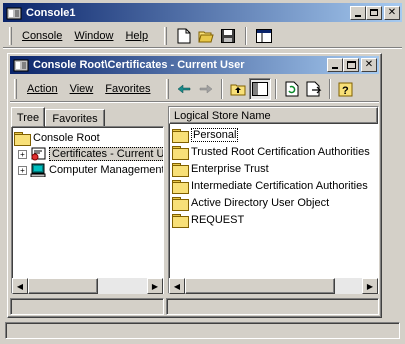  I want to click on tree-item-computer-management: + Computer Management, so click(88, 170).